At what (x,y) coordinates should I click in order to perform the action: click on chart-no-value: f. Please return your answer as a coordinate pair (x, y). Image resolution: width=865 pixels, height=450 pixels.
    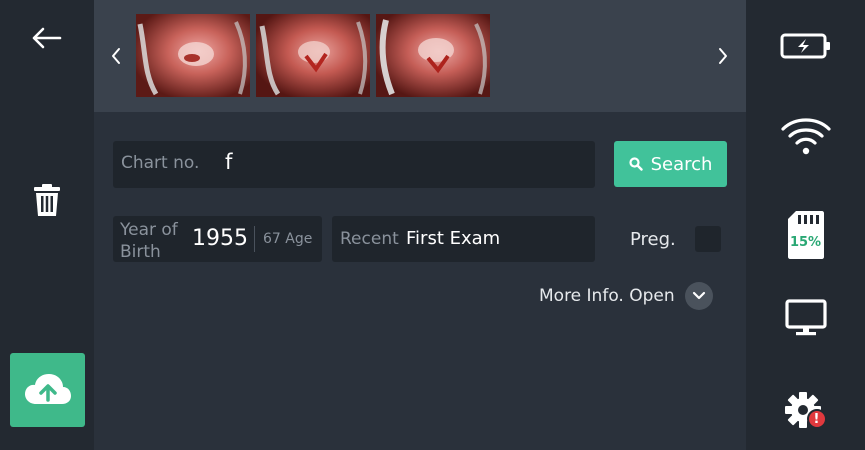
    Looking at the image, I should click on (228, 162).